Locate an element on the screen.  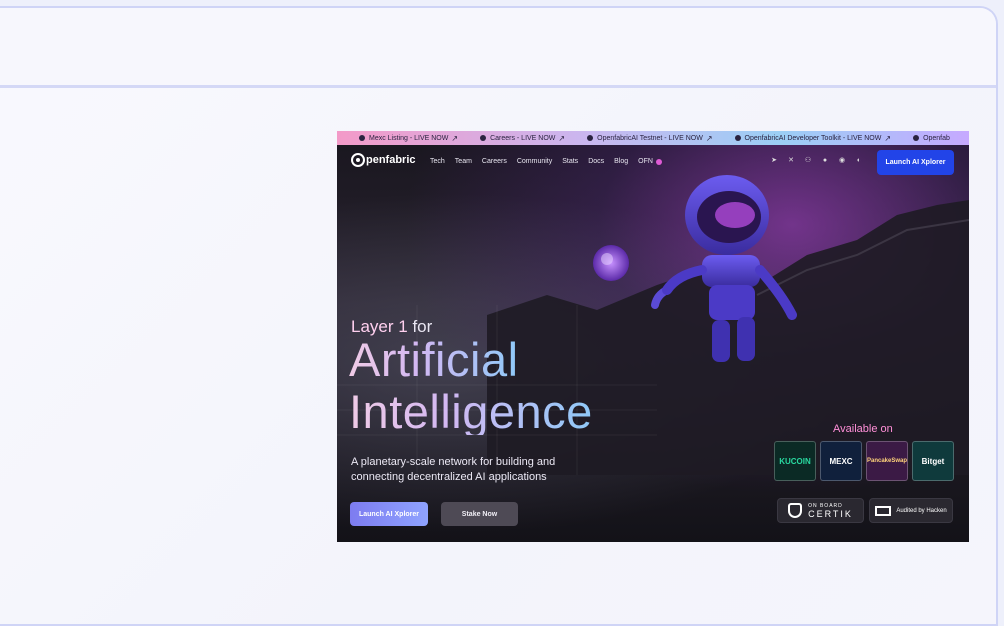
browser-topbar is located at coordinates (498, 48).